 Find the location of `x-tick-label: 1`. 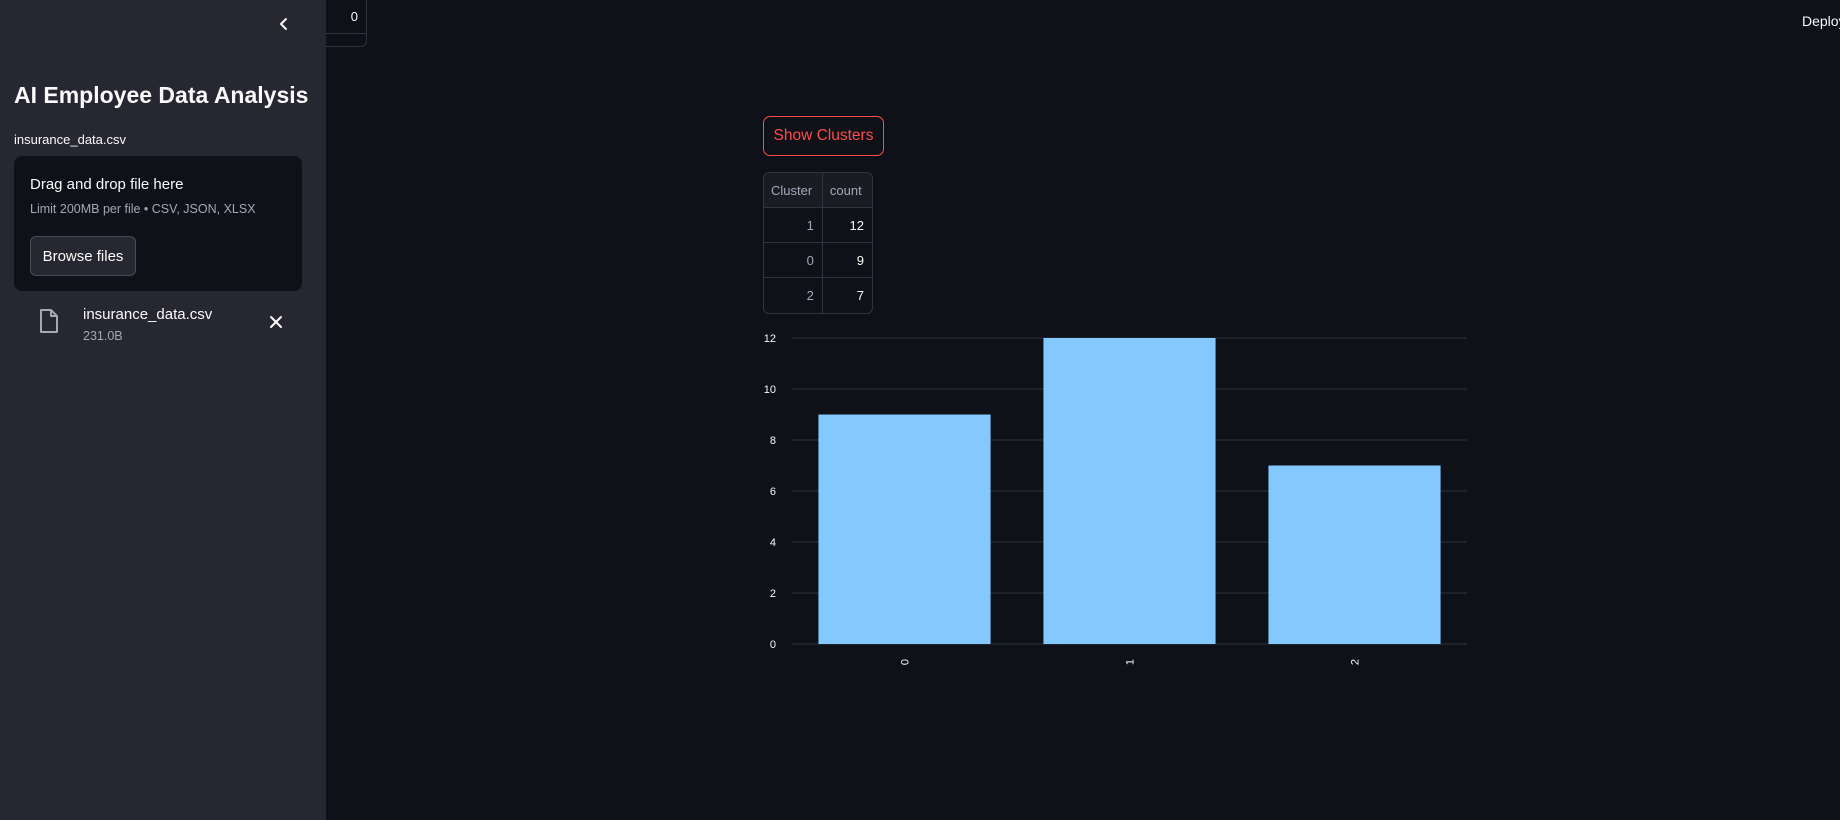

x-tick-label: 1 is located at coordinates (1131, 662).